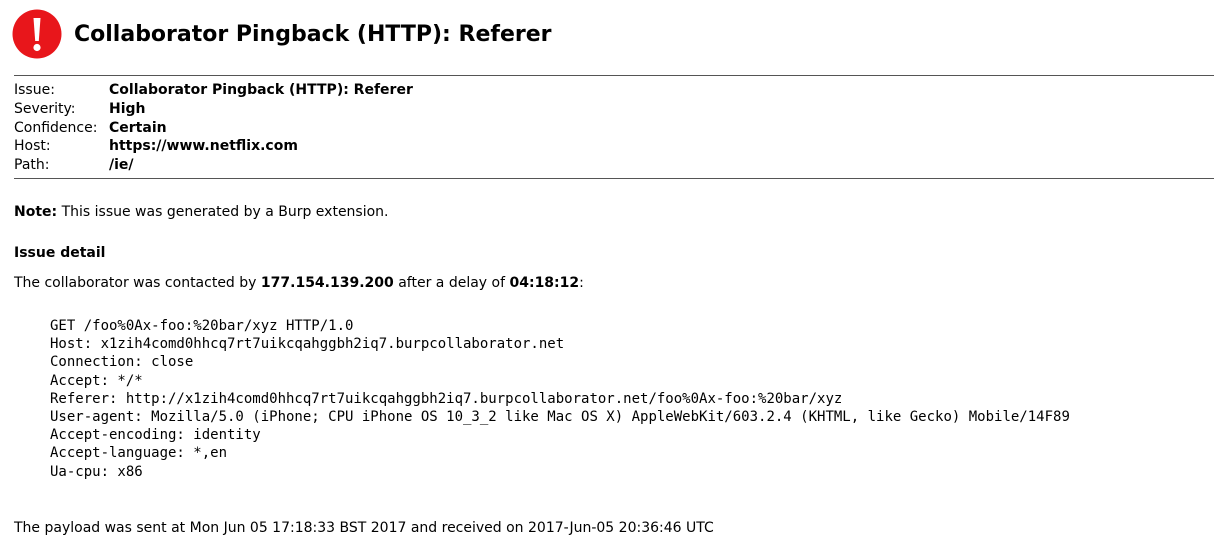 The width and height of the screenshot is (1214, 551). Describe the element at coordinates (202, 326) in the screenshot. I see `request-line: GET /foo%0Ax-foo:%20bar/xyz HTTP/1.0` at that location.